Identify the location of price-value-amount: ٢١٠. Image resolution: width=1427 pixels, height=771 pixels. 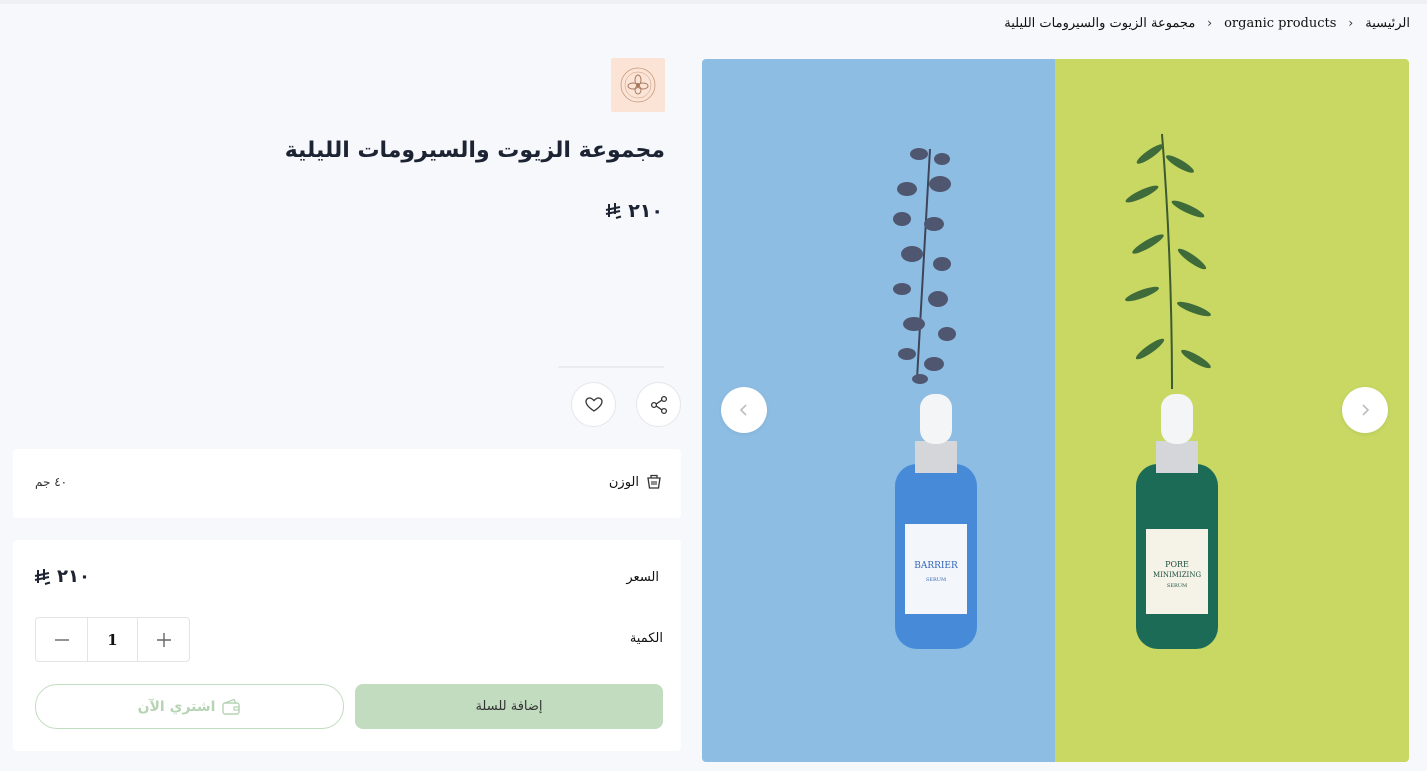
(73, 576).